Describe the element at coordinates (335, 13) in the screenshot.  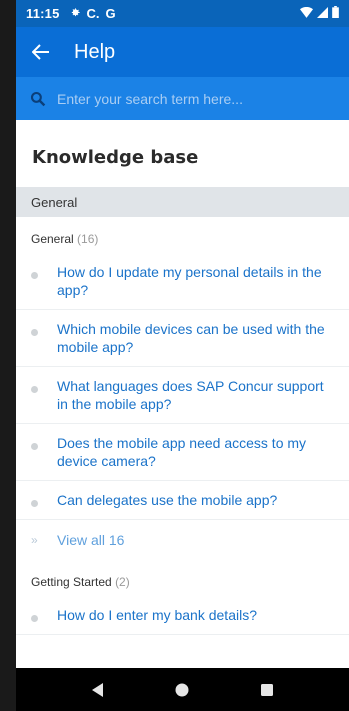
I see `battery-icon` at that location.